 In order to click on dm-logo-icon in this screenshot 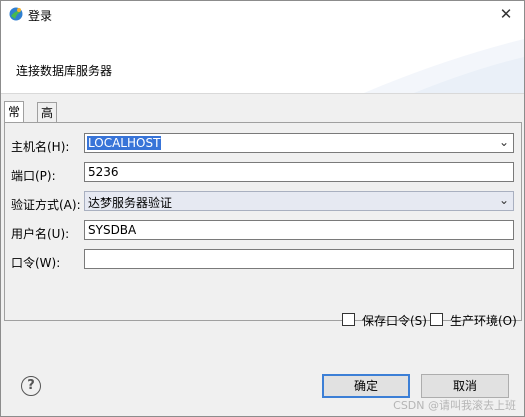, I will do `click(16, 14)`.